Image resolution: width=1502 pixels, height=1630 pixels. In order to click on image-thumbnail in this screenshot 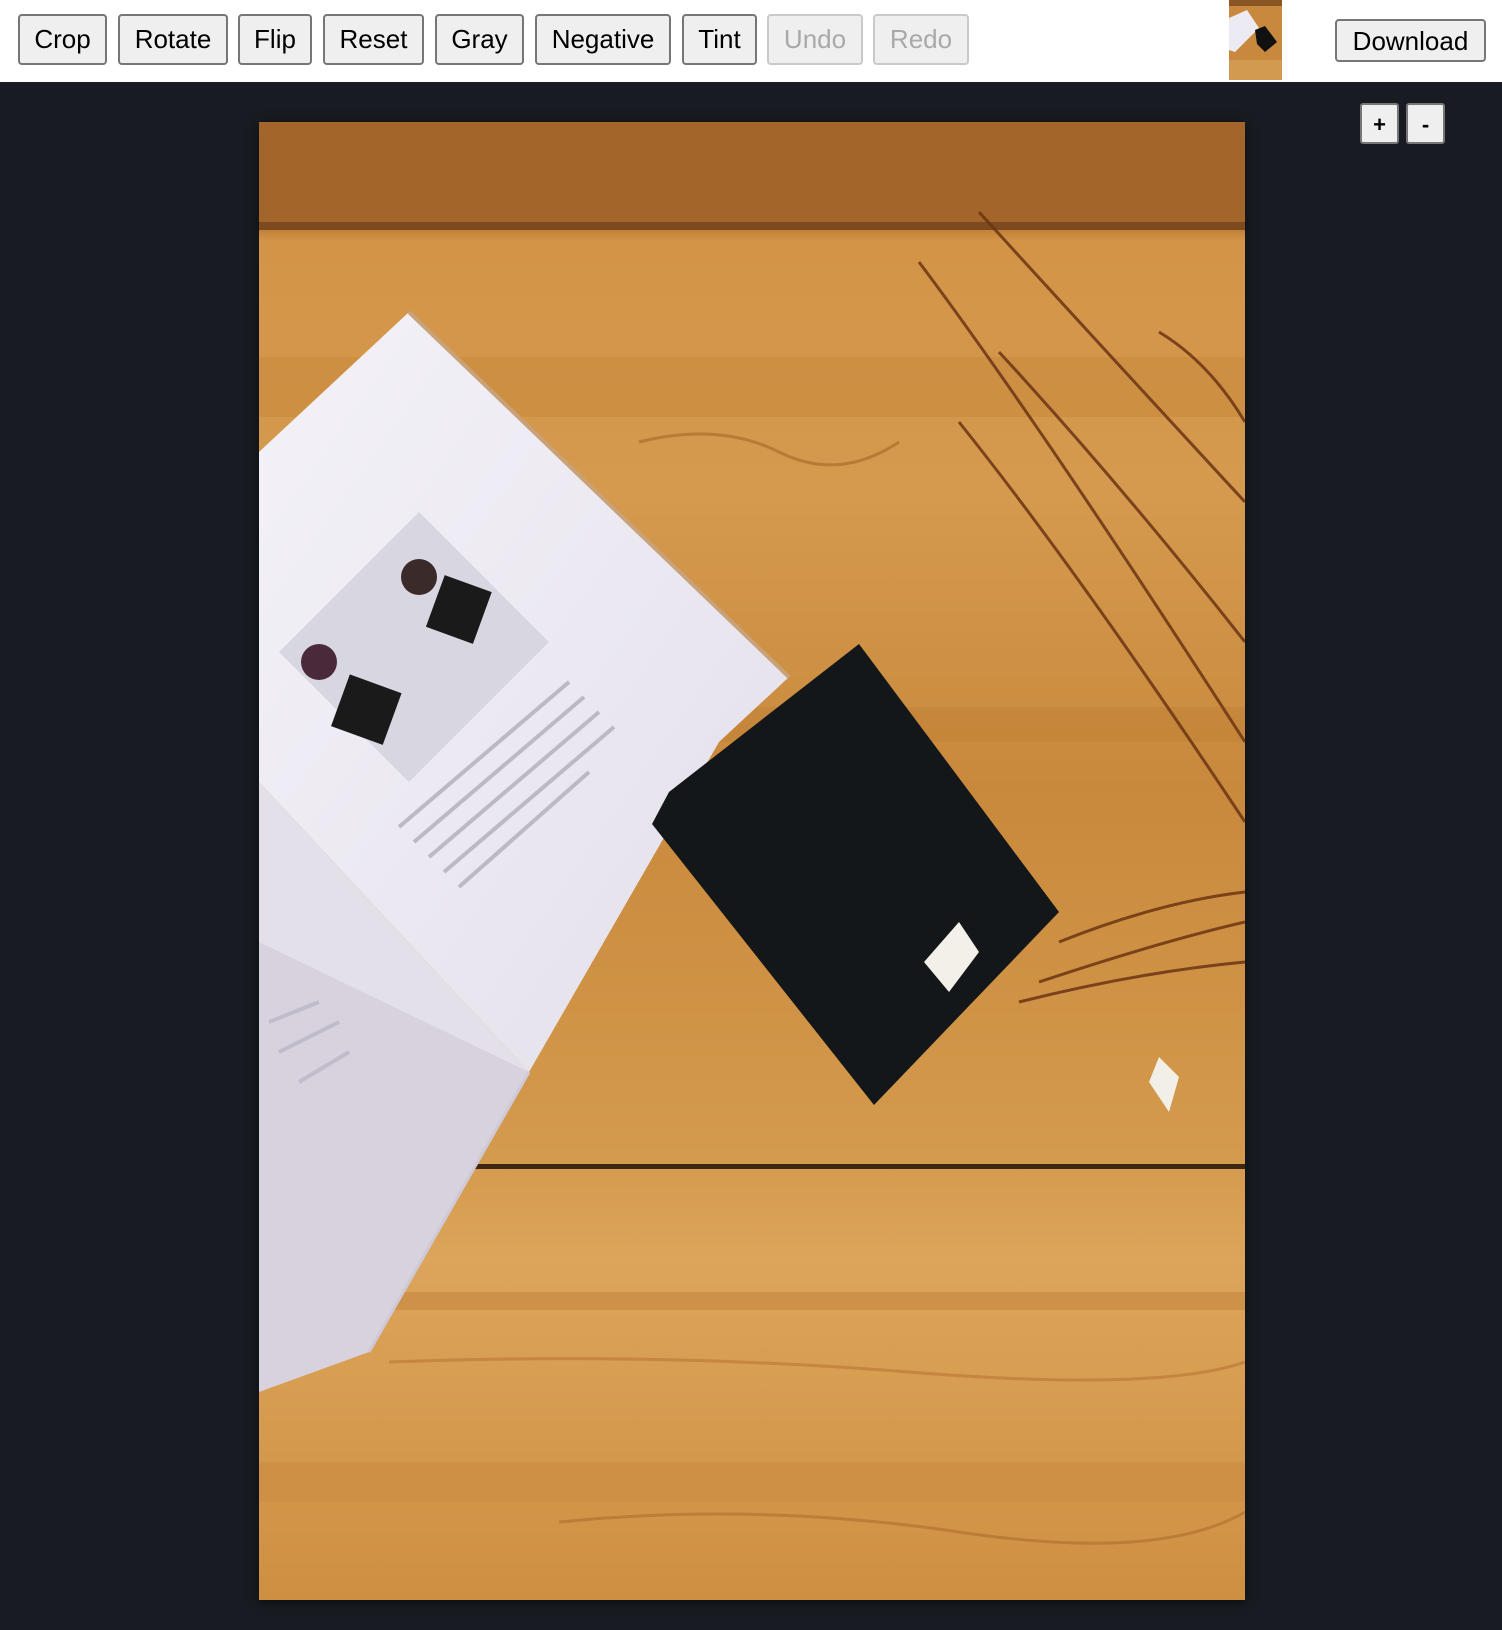, I will do `click(1255, 40)`.